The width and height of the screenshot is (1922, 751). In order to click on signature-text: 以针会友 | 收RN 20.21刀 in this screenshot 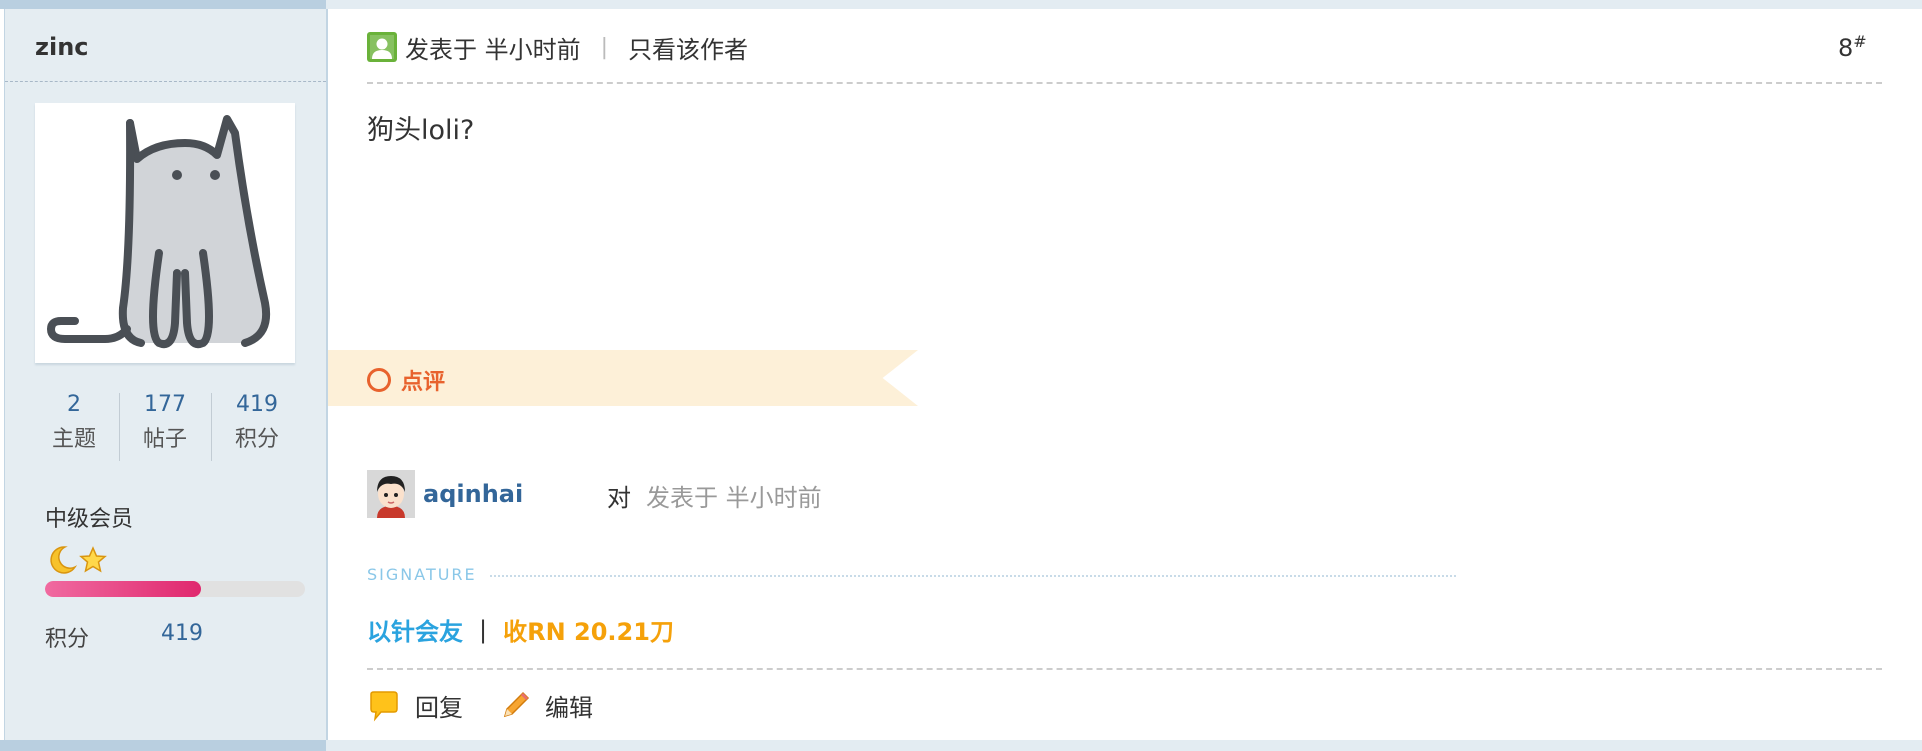, I will do `click(520, 629)`.